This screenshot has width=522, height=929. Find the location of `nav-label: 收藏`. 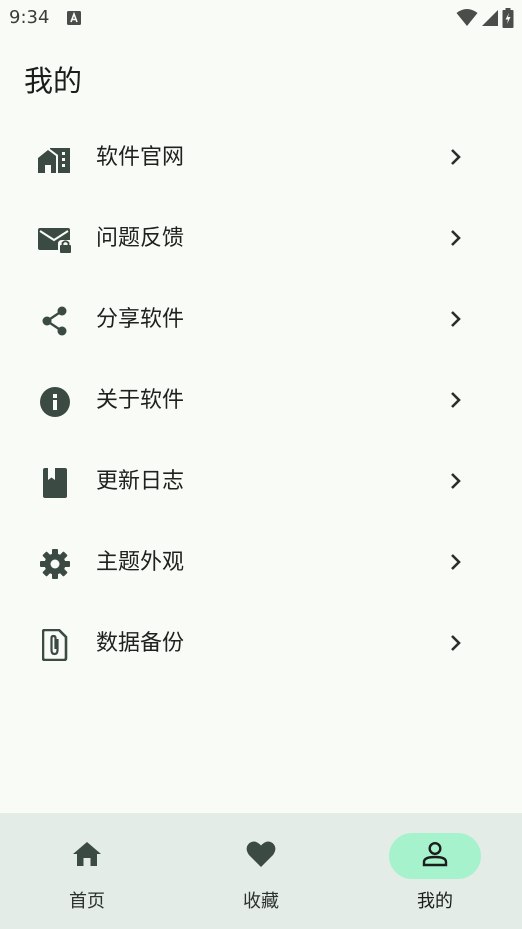

nav-label: 收藏 is located at coordinates (261, 901).